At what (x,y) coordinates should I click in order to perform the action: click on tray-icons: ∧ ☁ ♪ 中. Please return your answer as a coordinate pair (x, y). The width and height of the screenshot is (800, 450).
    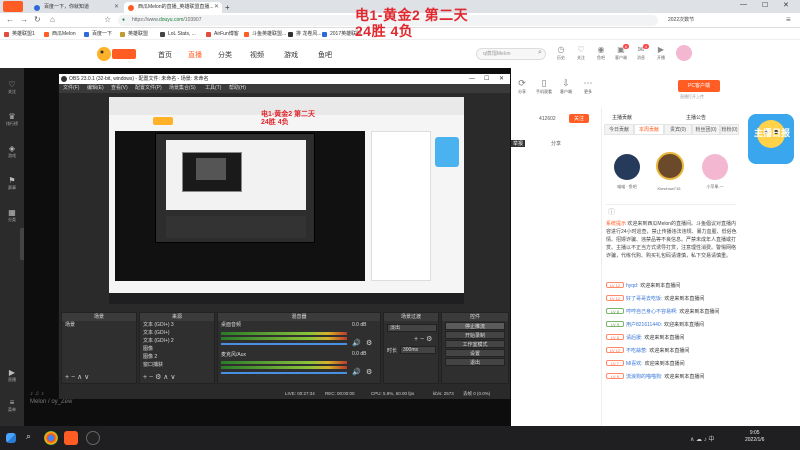
    Looking at the image, I should click on (702, 438).